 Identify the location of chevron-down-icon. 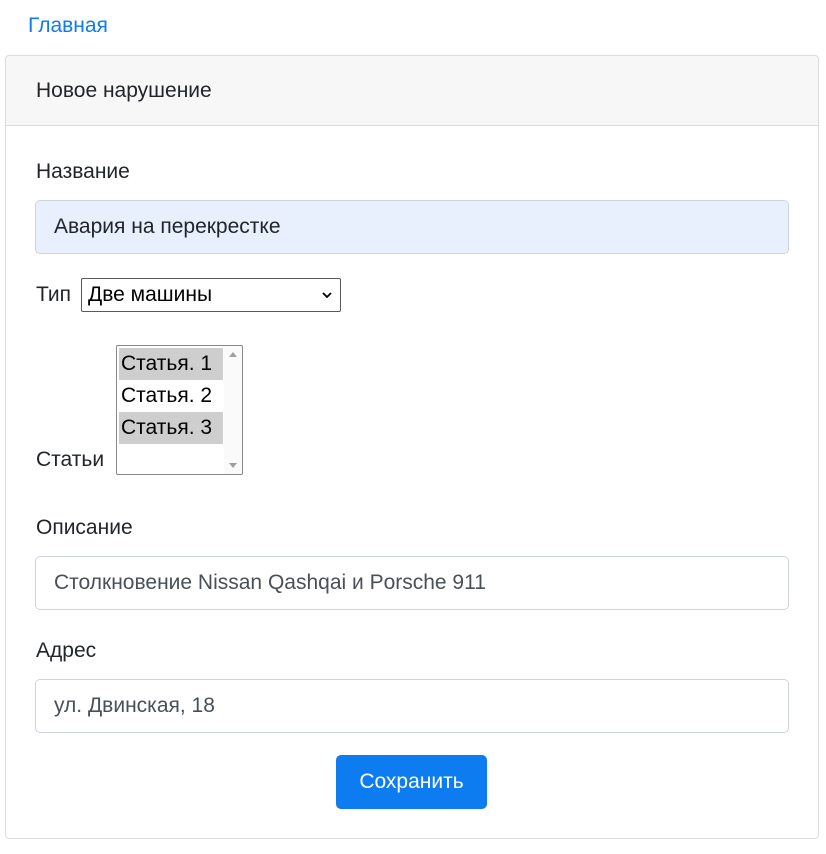
(327, 295).